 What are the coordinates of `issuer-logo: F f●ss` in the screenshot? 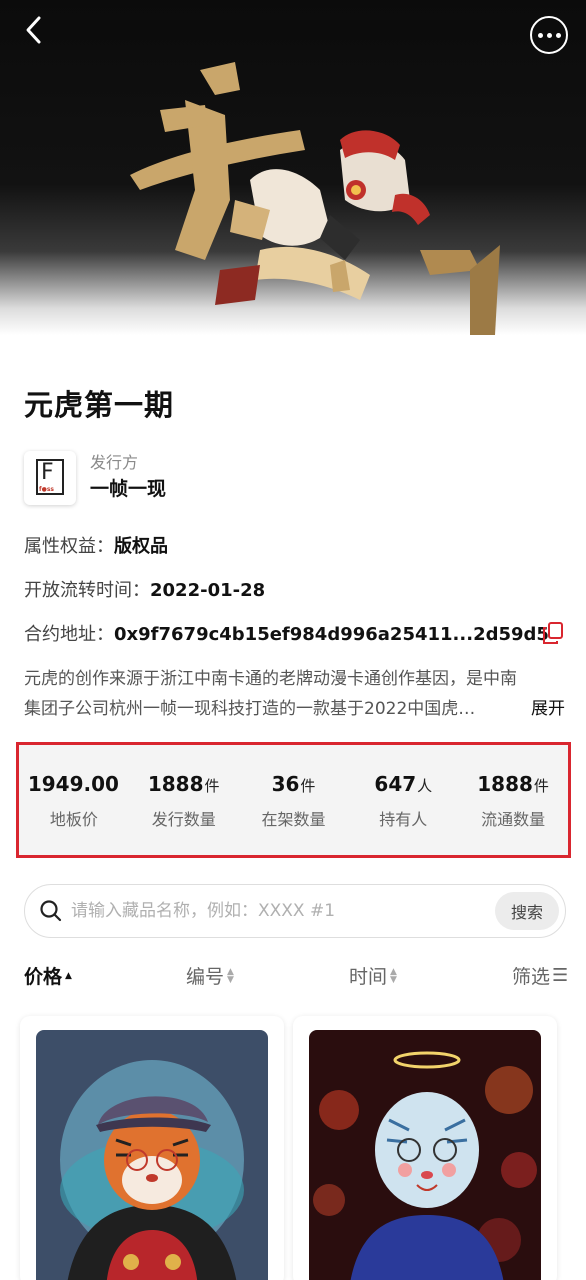 It's located at (50, 478).